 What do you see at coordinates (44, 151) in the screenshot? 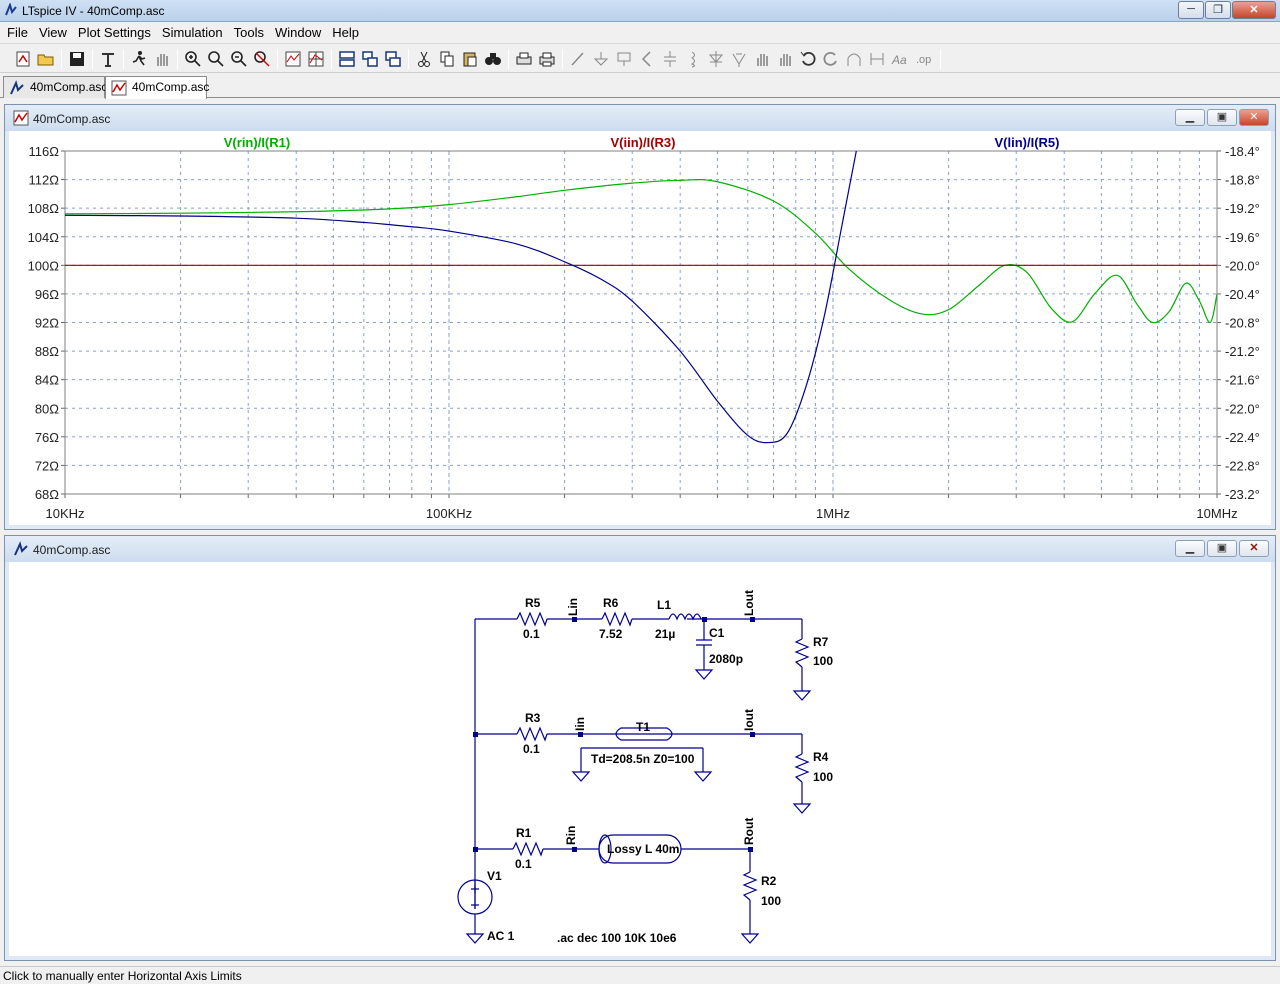
I see `y-tick-label: 116Ω` at bounding box center [44, 151].